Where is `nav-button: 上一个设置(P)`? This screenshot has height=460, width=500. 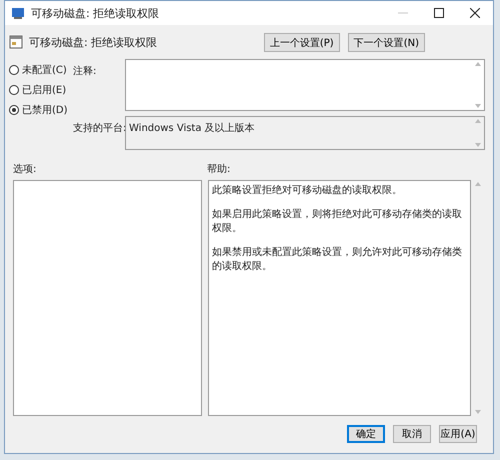
nav-button: 上一个设置(P) is located at coordinates (302, 42).